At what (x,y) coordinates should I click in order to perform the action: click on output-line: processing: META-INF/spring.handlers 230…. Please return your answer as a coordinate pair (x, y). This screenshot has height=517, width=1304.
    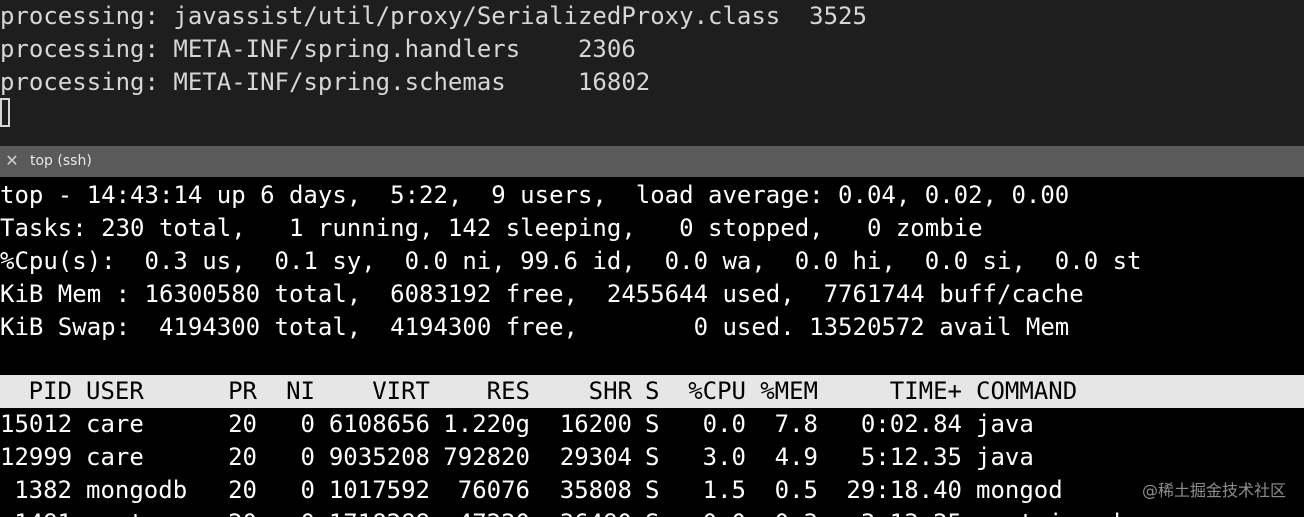
    Looking at the image, I should click on (318, 49).